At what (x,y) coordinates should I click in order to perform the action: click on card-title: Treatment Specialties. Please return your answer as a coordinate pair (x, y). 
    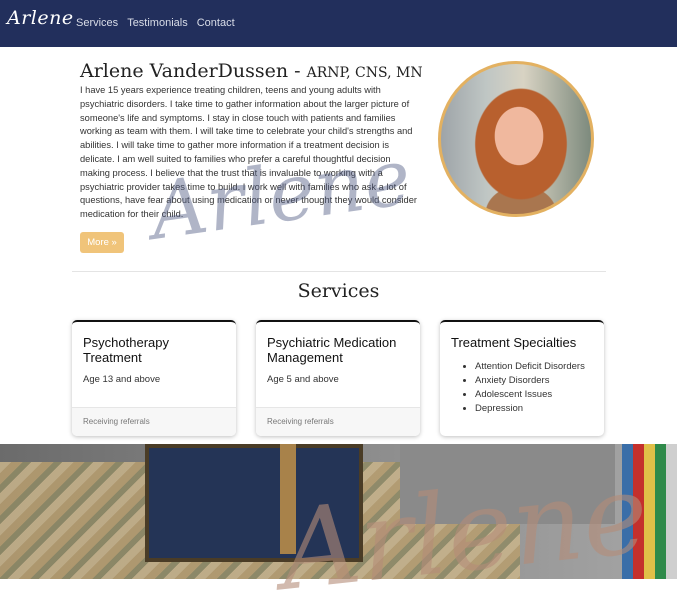
    Looking at the image, I should click on (514, 342).